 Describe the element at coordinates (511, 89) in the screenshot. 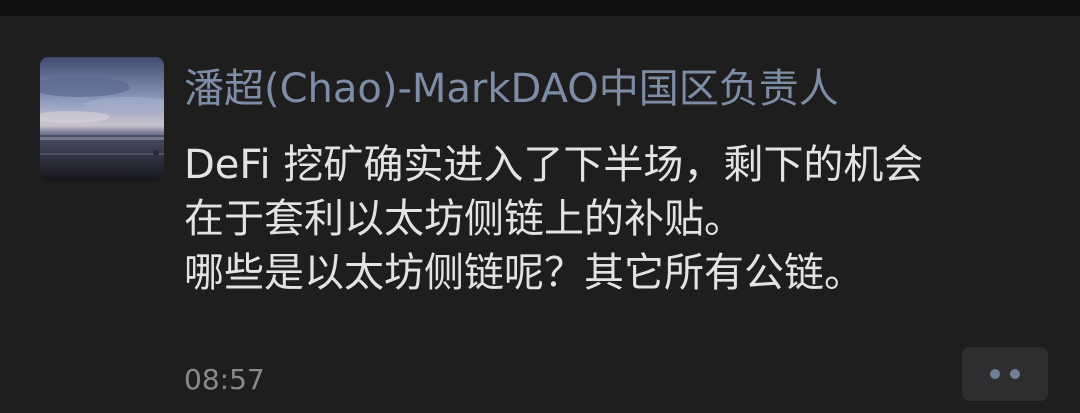

I see `author-name: 潘超(Chao)-MarkDAO中国区负责人` at that location.